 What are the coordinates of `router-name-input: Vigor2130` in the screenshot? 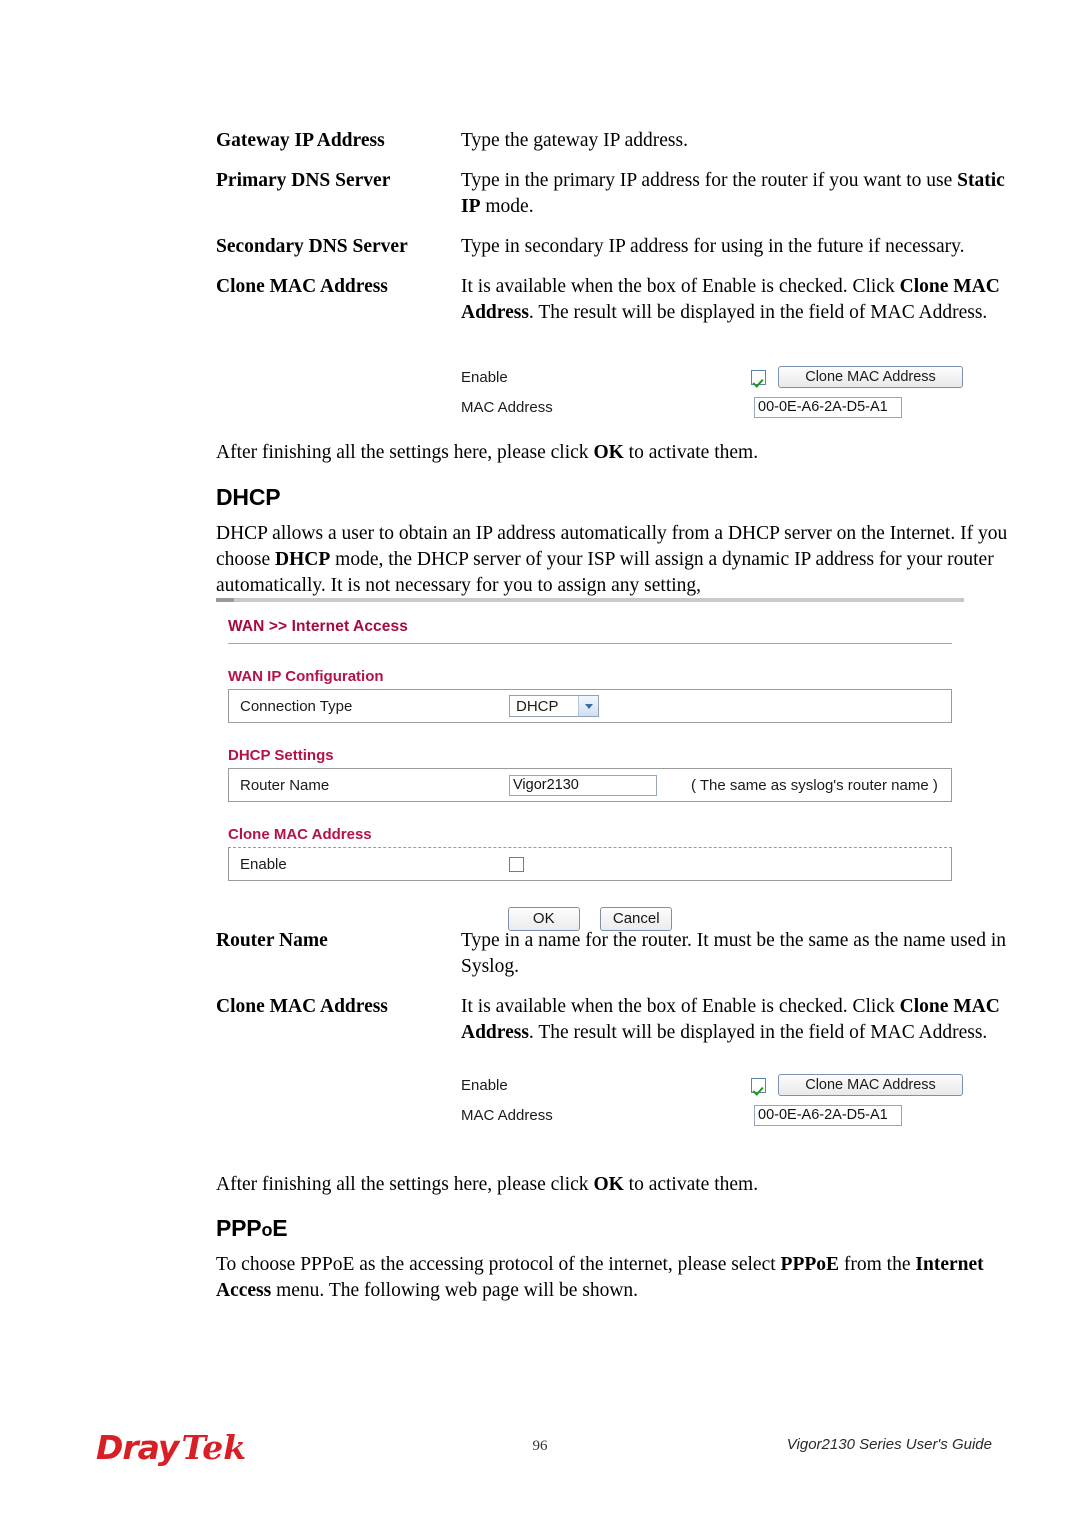 It's located at (583, 785).